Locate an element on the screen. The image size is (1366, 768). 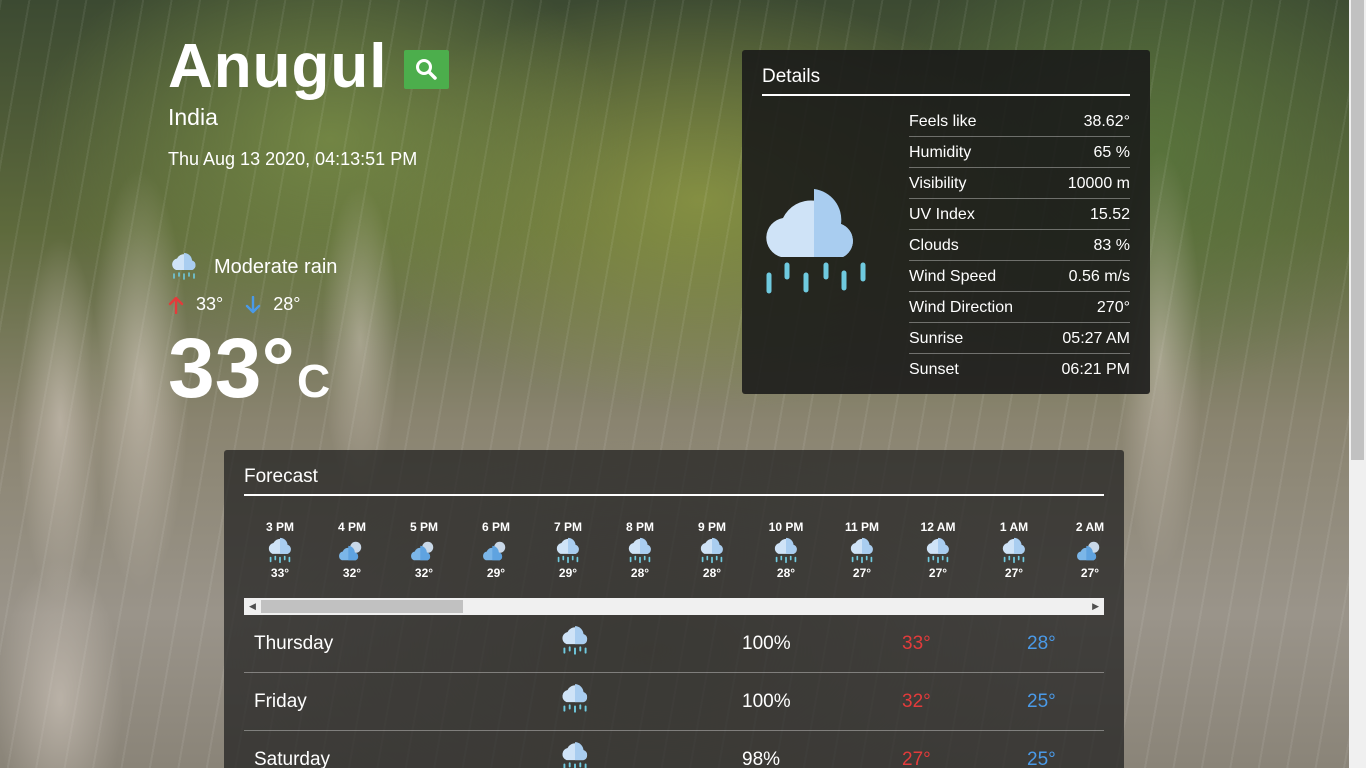
country-name: India is located at coordinates (193, 117).